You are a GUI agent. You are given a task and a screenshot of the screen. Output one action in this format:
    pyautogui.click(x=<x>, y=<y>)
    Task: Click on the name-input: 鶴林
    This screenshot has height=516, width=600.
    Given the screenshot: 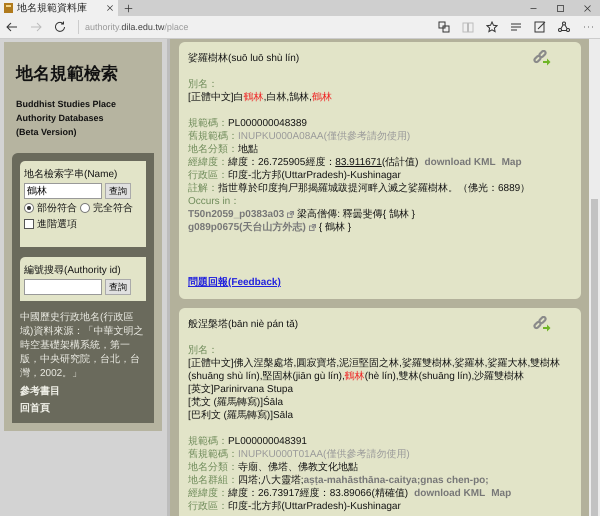 What is the action you would take?
    pyautogui.click(x=63, y=191)
    